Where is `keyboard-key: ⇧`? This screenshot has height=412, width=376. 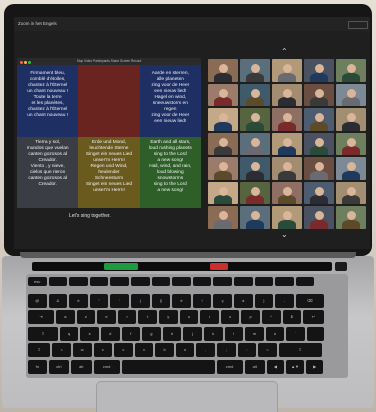
keyboard-key: ⇧ is located at coordinates (39, 350).